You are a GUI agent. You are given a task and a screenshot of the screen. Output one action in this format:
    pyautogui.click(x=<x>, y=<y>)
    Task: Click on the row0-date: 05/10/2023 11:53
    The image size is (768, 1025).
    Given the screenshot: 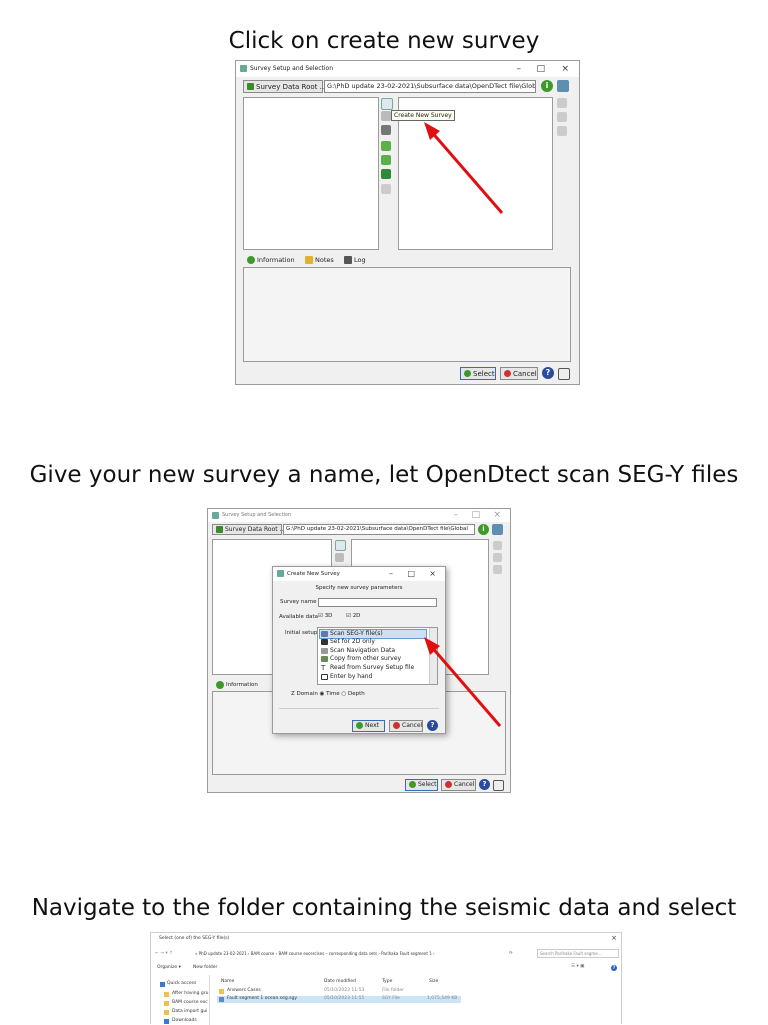 What is the action you would take?
    pyautogui.click(x=344, y=990)
    